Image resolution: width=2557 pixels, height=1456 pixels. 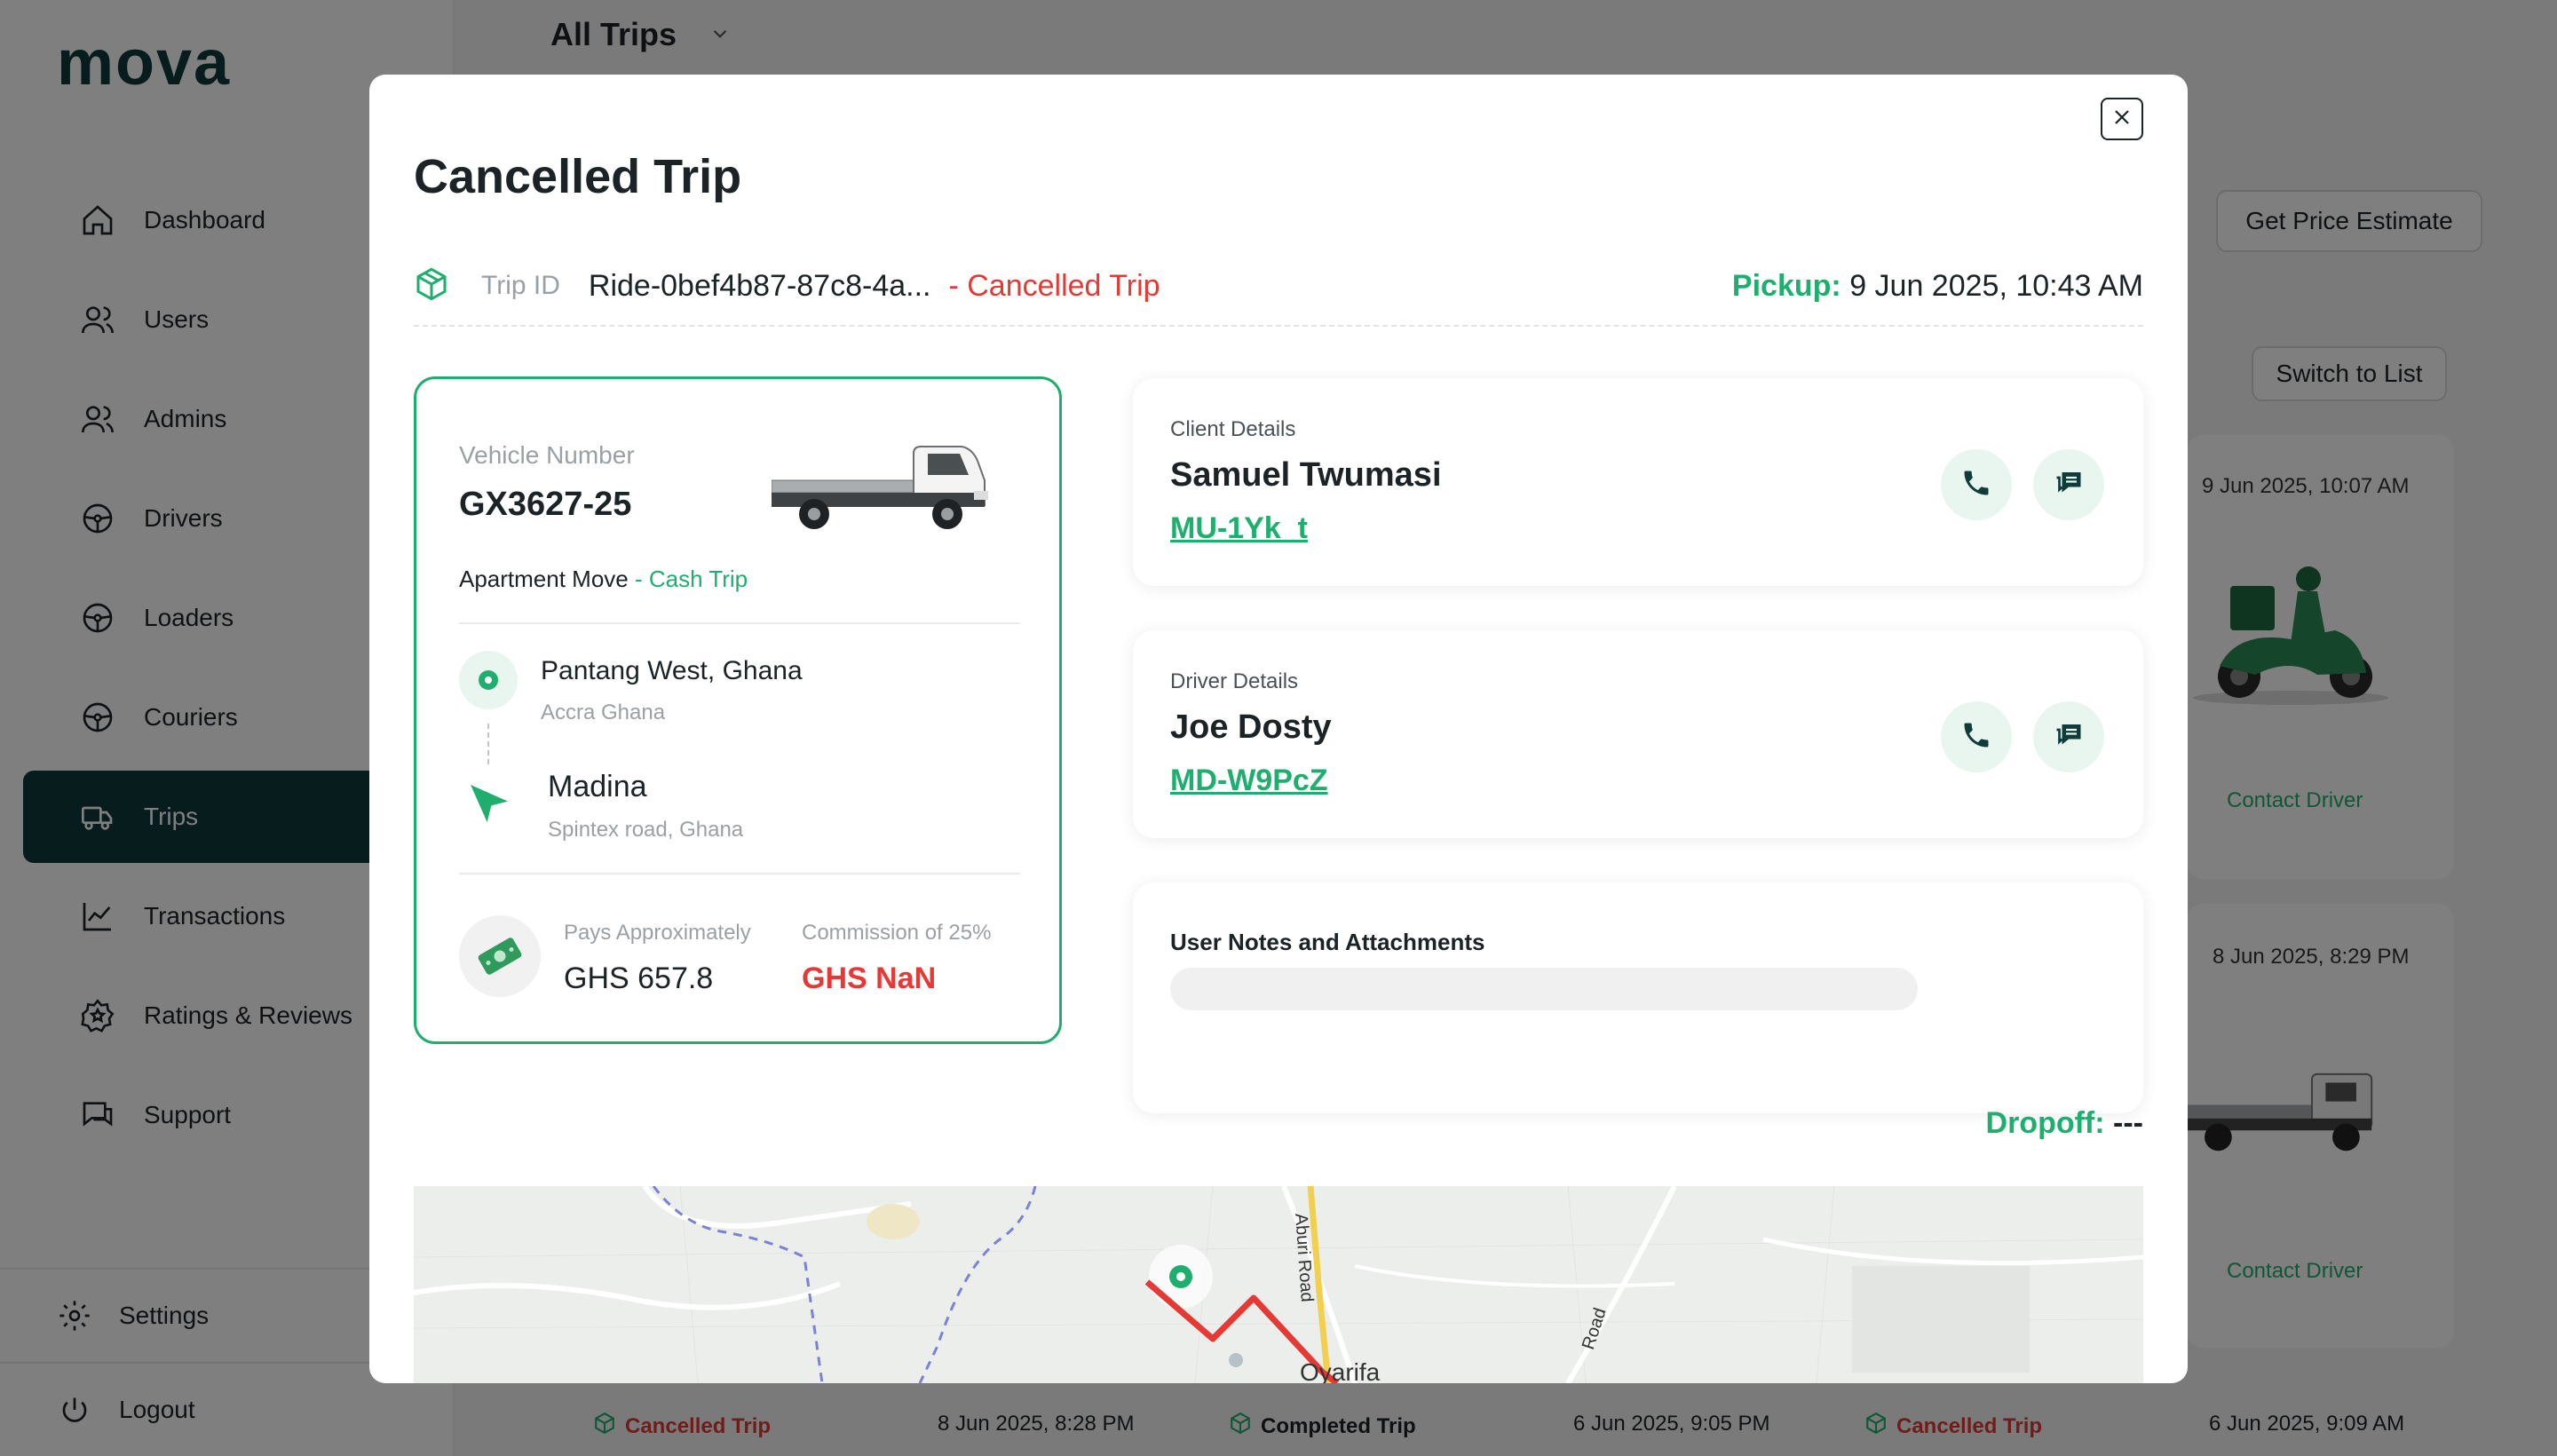 I want to click on trip-type: Apartment Move - Cash Trip, so click(x=603, y=579).